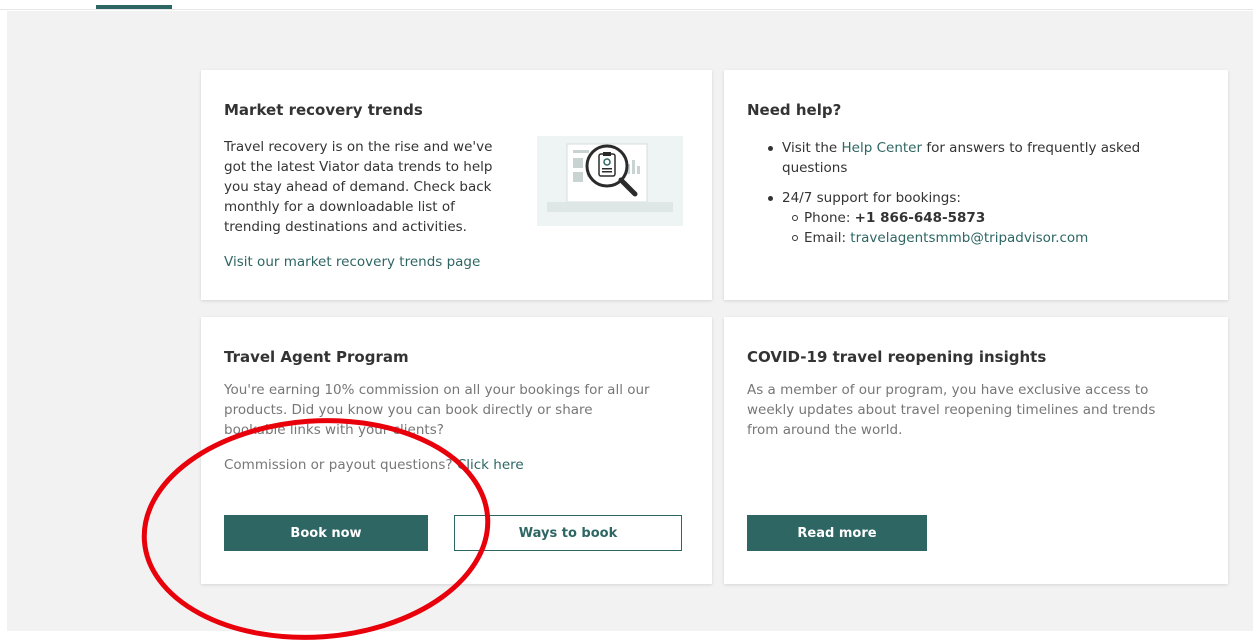  What do you see at coordinates (316, 357) in the screenshot?
I see `travel-agent-title: Travel Agent Program` at bounding box center [316, 357].